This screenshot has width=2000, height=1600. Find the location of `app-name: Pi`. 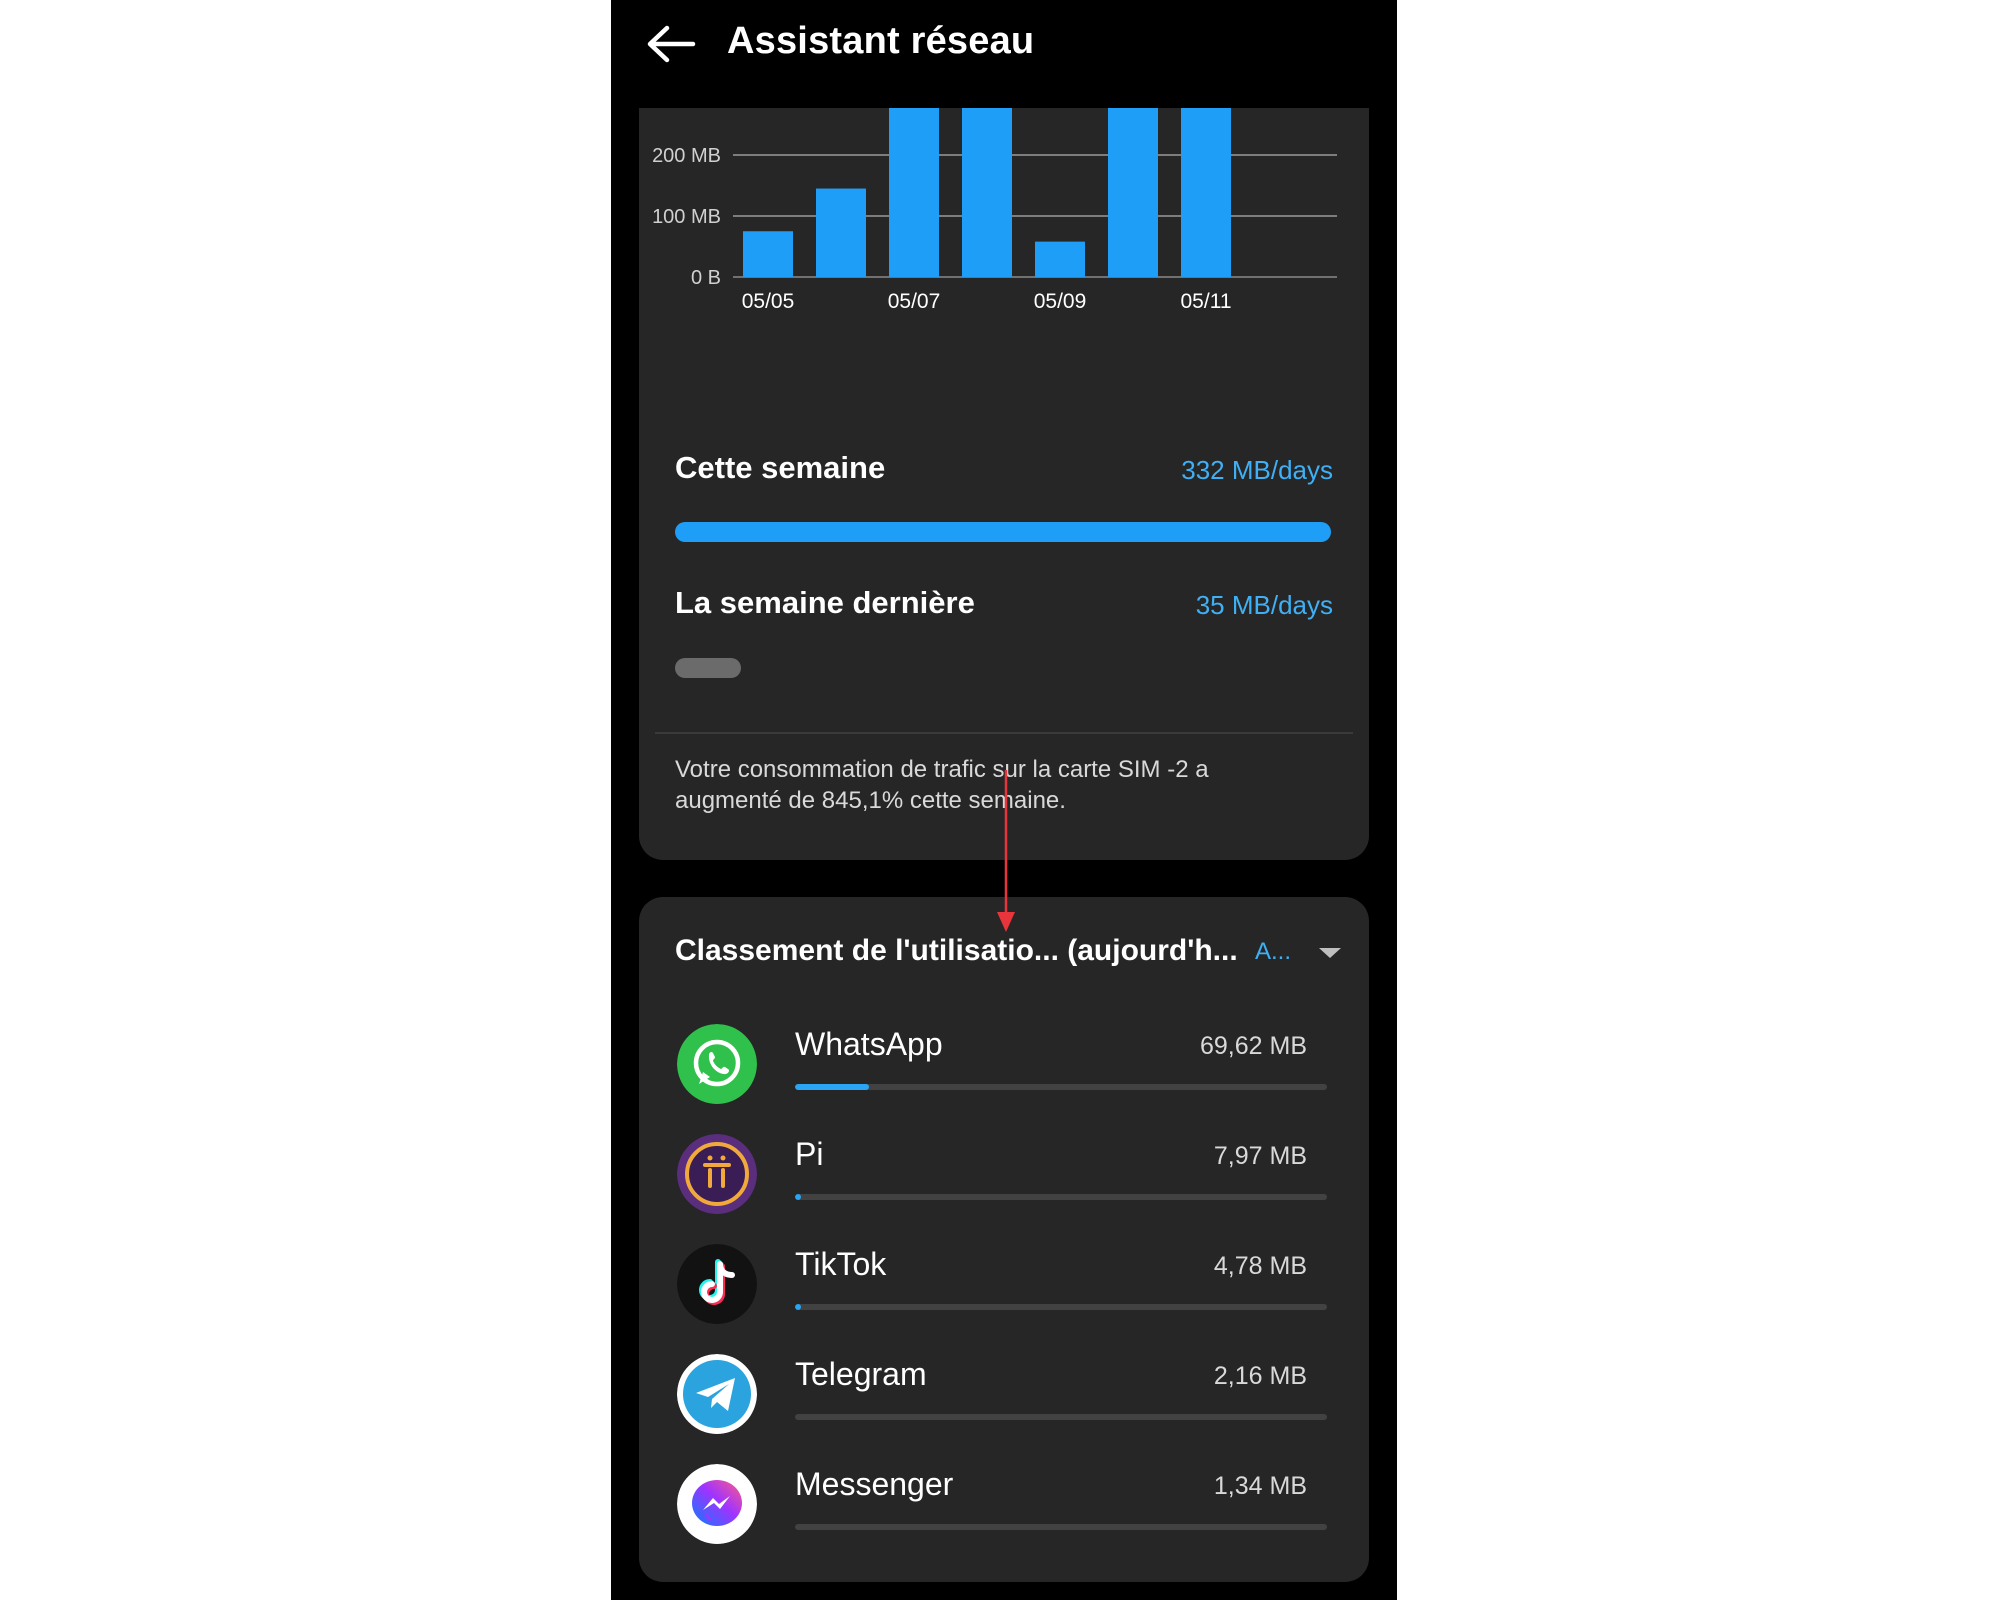

app-name: Pi is located at coordinates (809, 1154).